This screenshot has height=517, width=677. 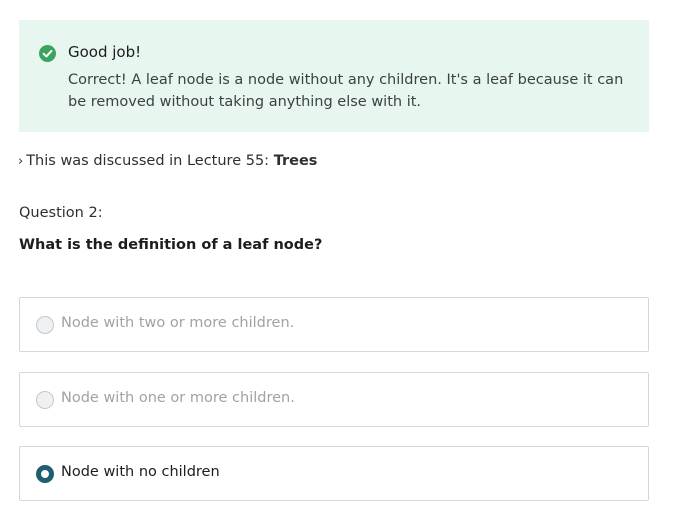 I want to click on question-number: Question 2:, so click(x=61, y=213).